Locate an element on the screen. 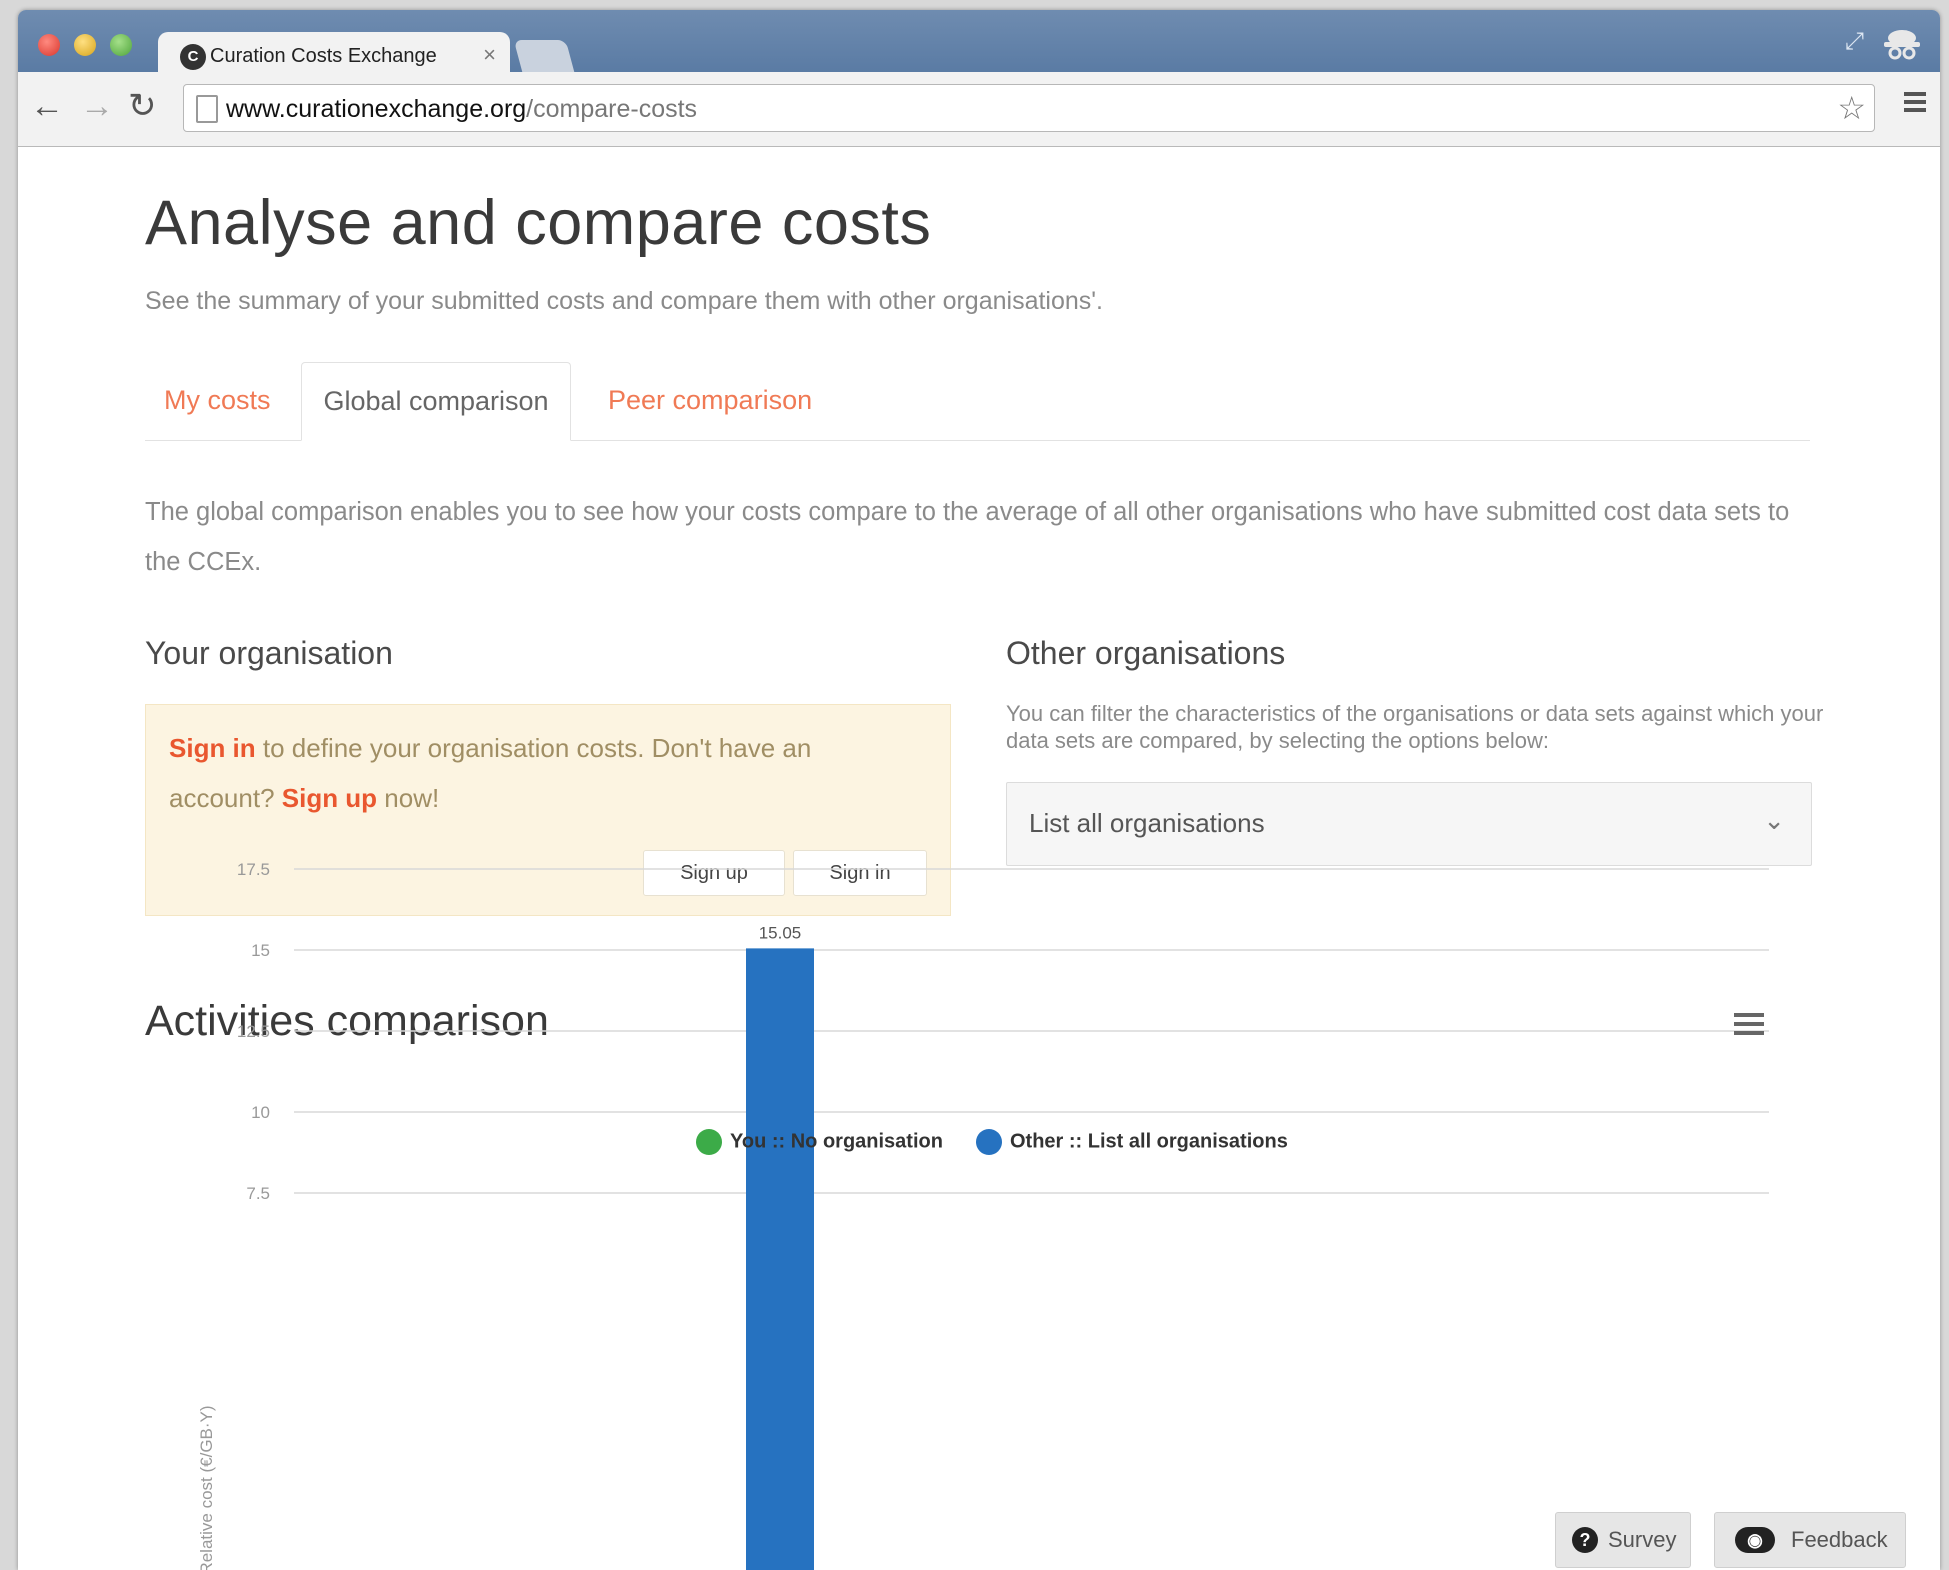  eye-icon: ◉ is located at coordinates (1755, 1540).